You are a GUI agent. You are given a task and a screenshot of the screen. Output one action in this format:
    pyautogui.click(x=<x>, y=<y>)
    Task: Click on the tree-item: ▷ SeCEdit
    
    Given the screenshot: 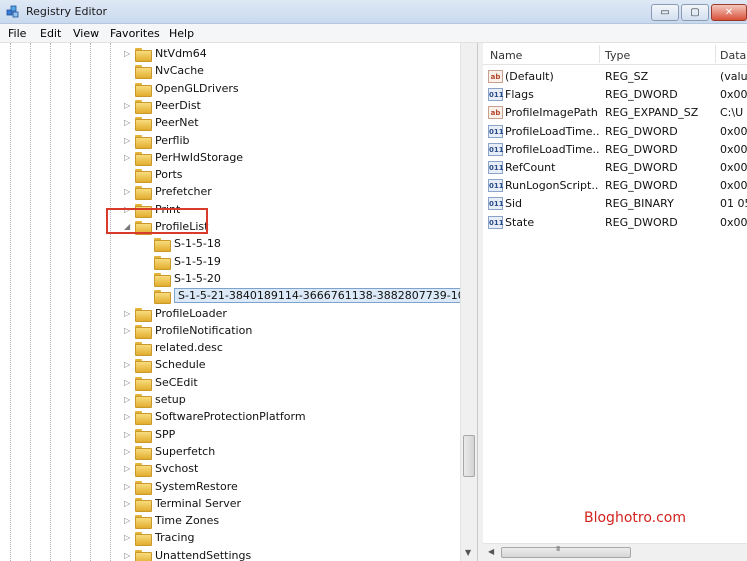 What is the action you would take?
    pyautogui.click(x=230, y=383)
    